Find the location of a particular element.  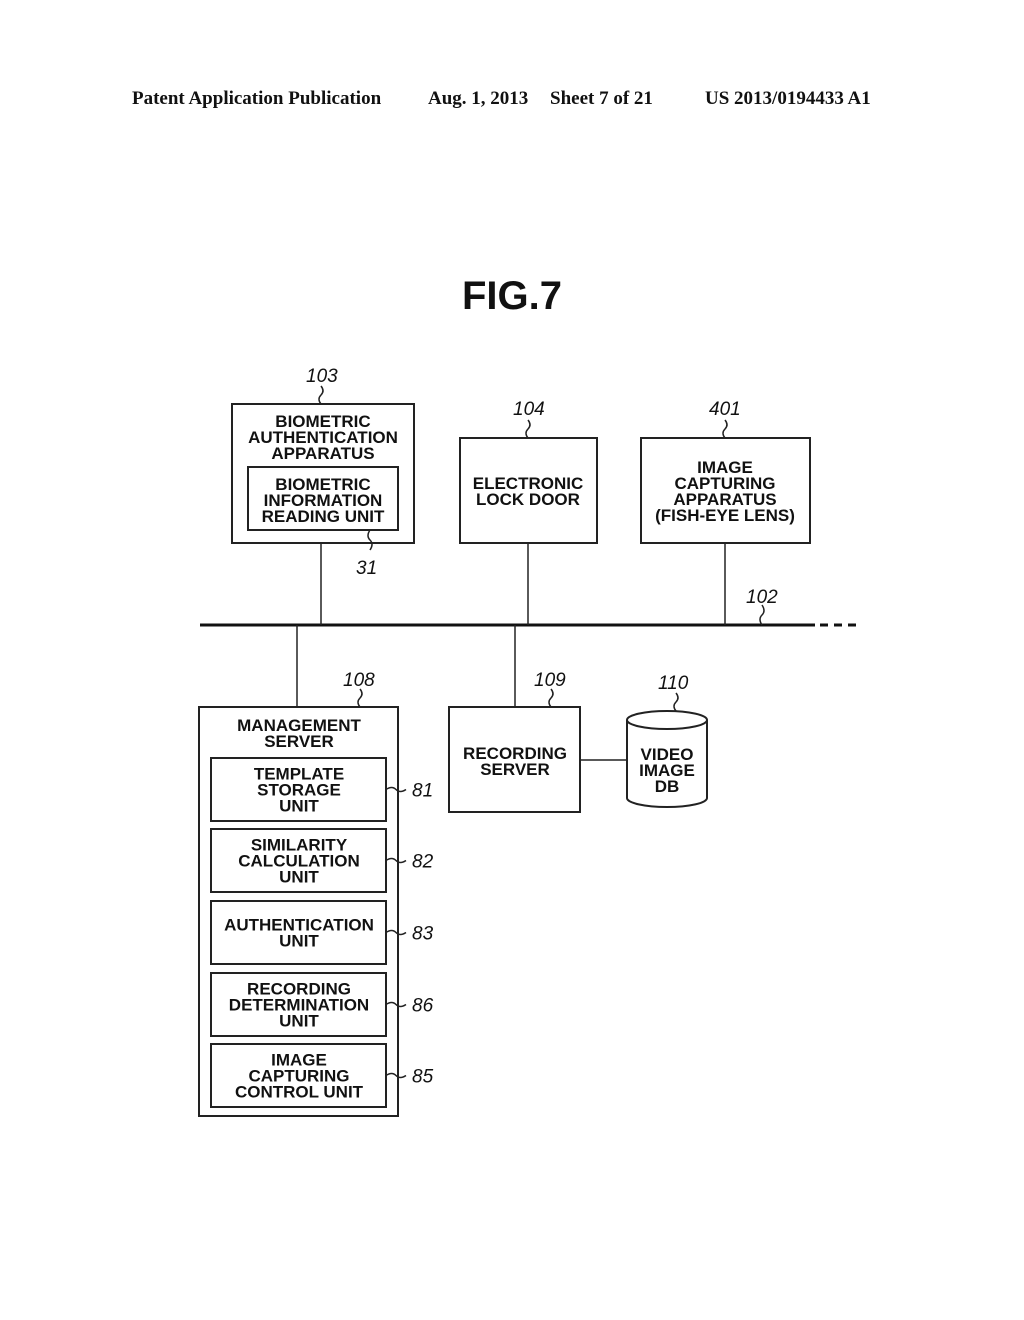

ref-108: 108 is located at coordinates (359, 680).